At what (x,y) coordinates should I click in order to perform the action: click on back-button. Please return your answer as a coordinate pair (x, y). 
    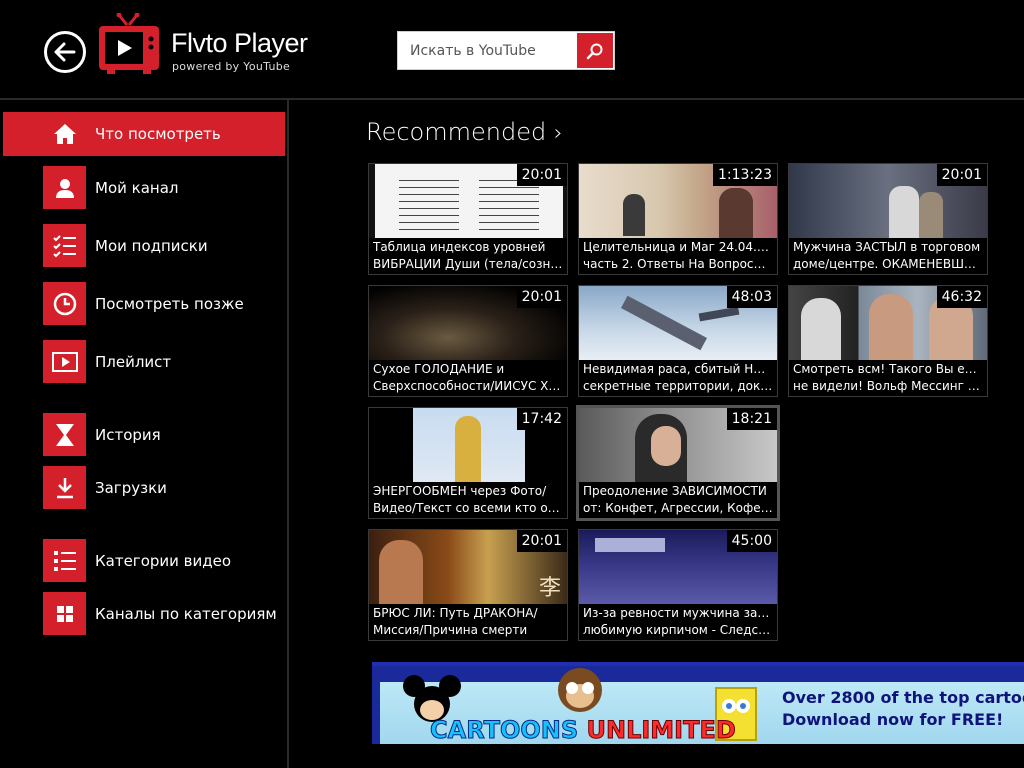
    Looking at the image, I should click on (65, 52).